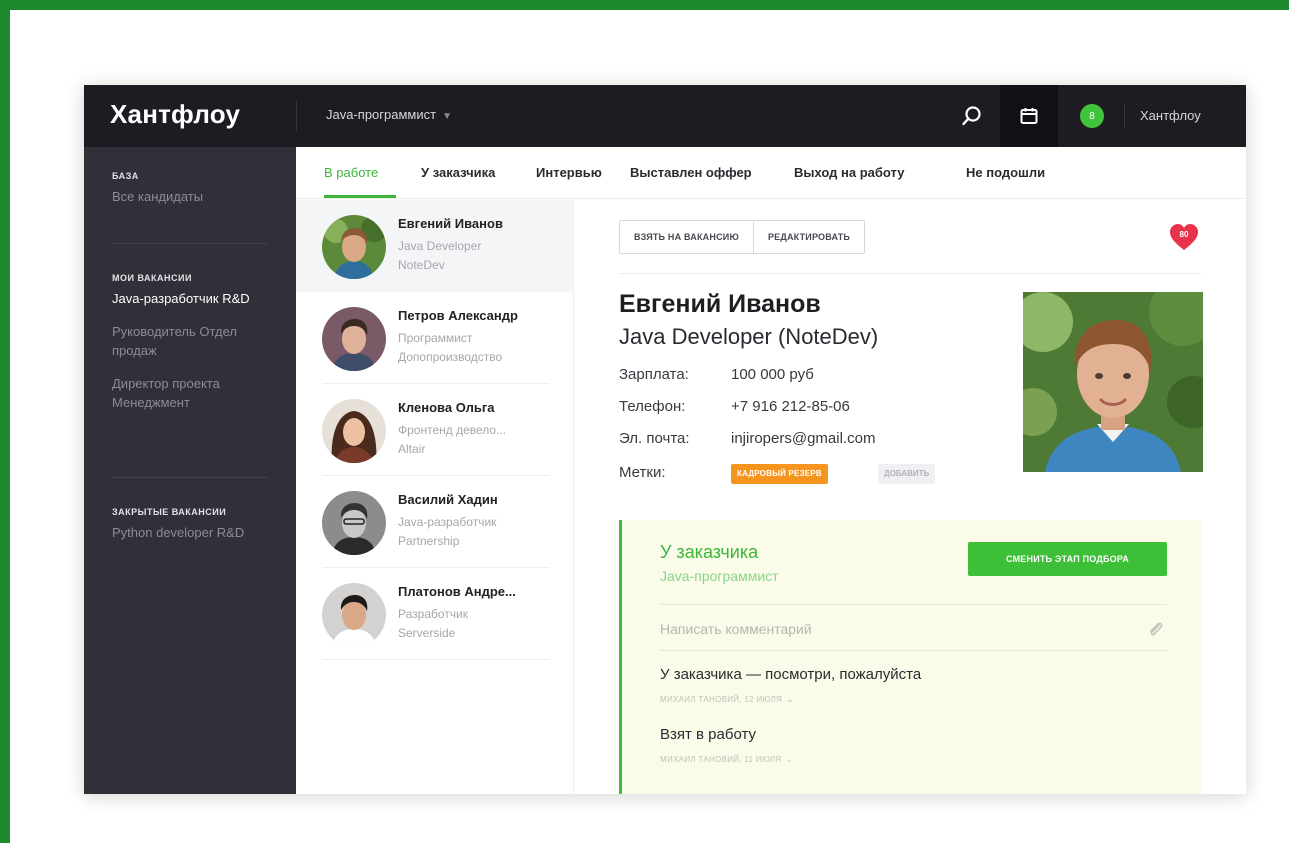 The image size is (1289, 843). What do you see at coordinates (791, 674) in the screenshot?
I see `history-entry-text: У заказчика — посмотри, пожалуйста` at bounding box center [791, 674].